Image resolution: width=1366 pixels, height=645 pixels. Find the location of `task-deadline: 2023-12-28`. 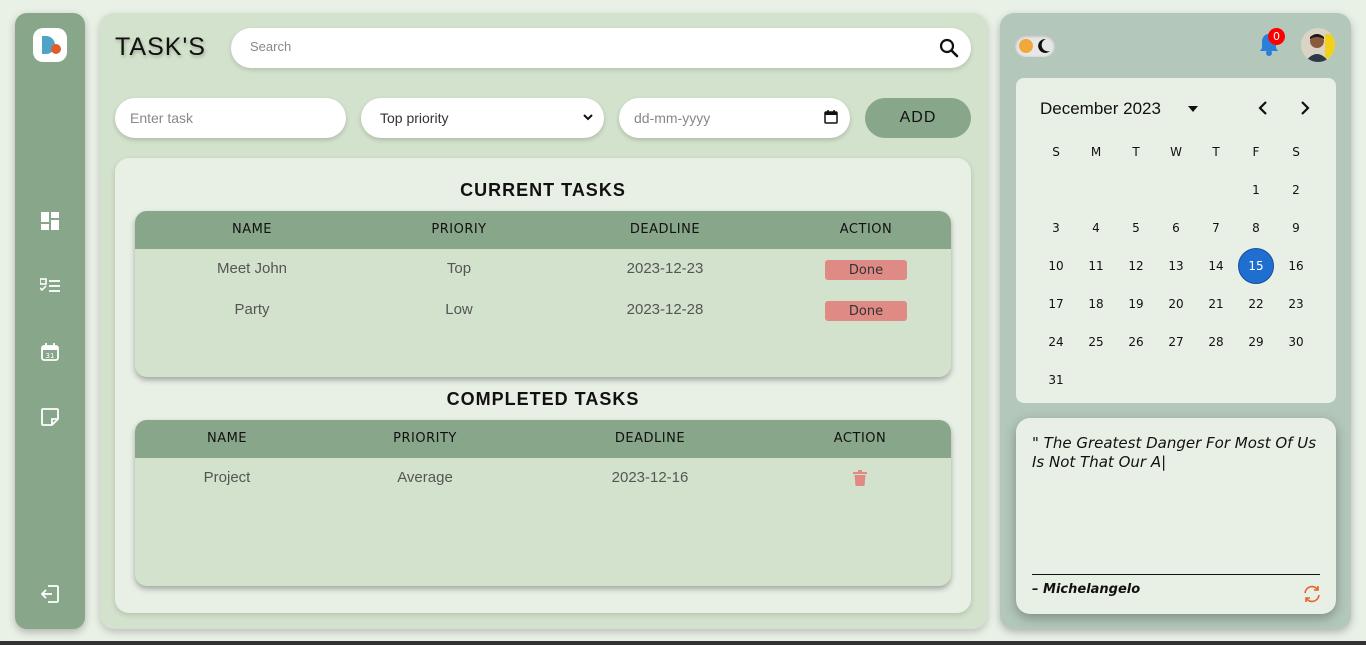

task-deadline: 2023-12-28 is located at coordinates (665, 309).